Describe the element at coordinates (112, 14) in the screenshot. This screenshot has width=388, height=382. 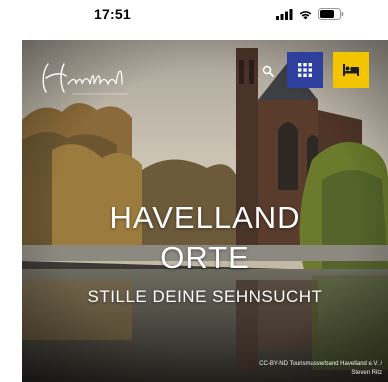
I see `status-time: 17:51` at that location.